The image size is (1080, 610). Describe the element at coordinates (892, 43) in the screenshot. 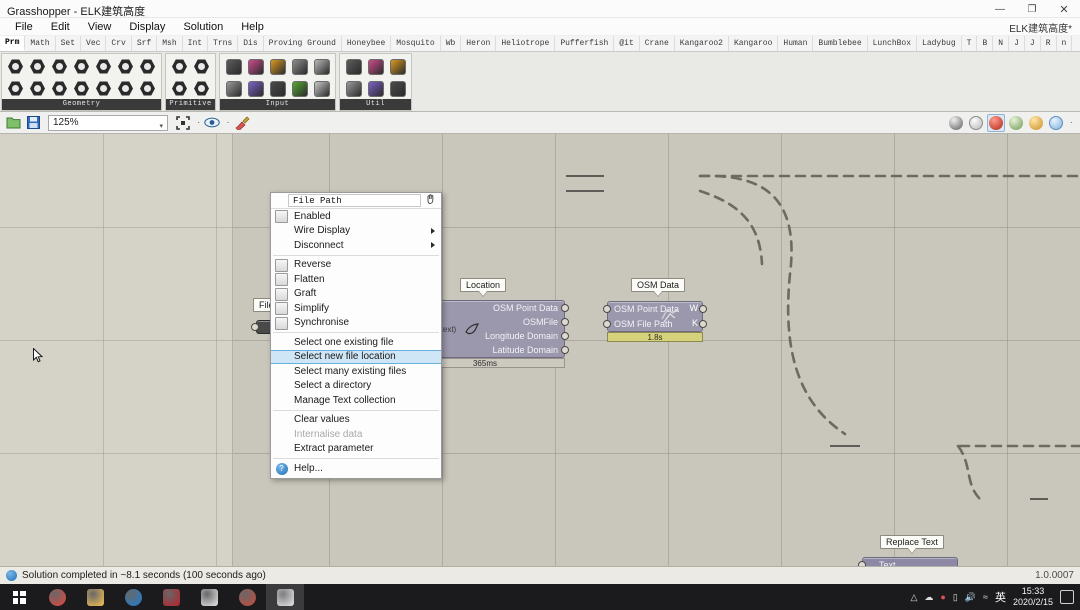

I see `tab-lunchbox: LunchBox` at that location.